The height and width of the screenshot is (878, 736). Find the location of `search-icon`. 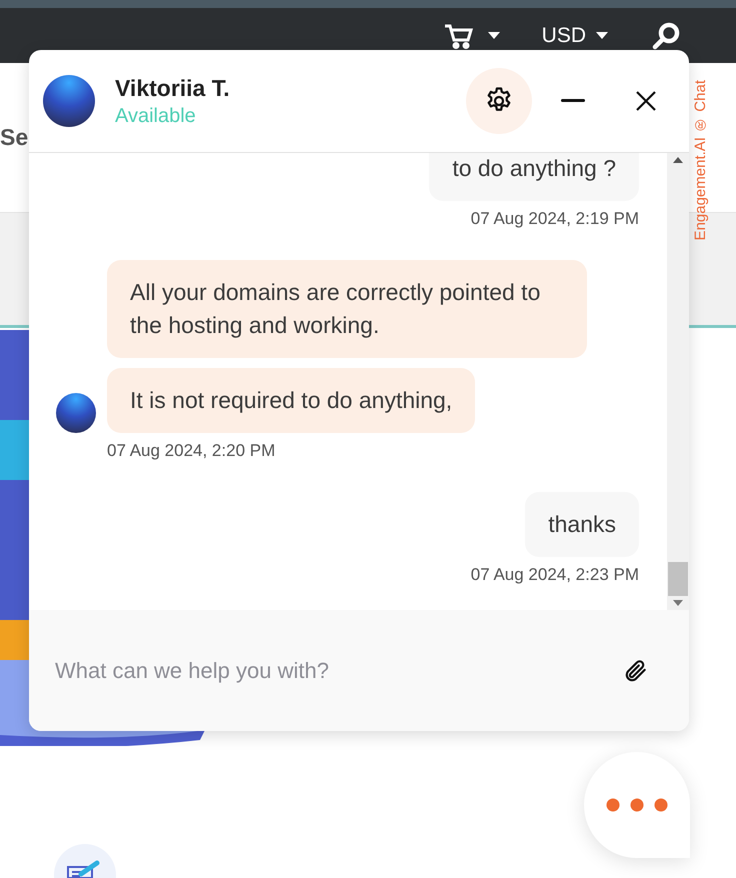

search-icon is located at coordinates (666, 36).